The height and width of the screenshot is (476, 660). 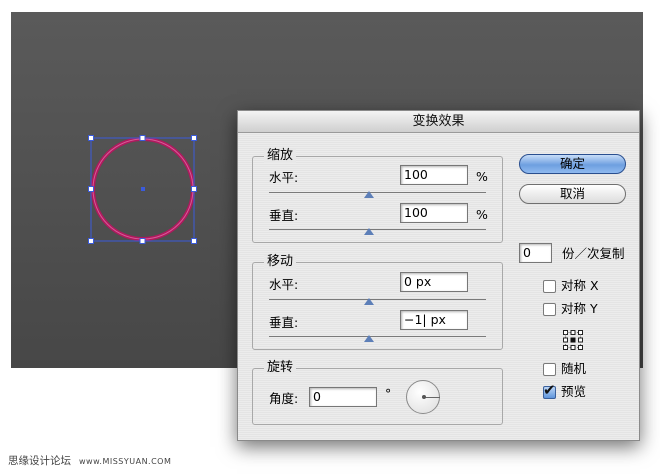 I want to click on preview-checkbox: ✔, so click(x=549, y=390).